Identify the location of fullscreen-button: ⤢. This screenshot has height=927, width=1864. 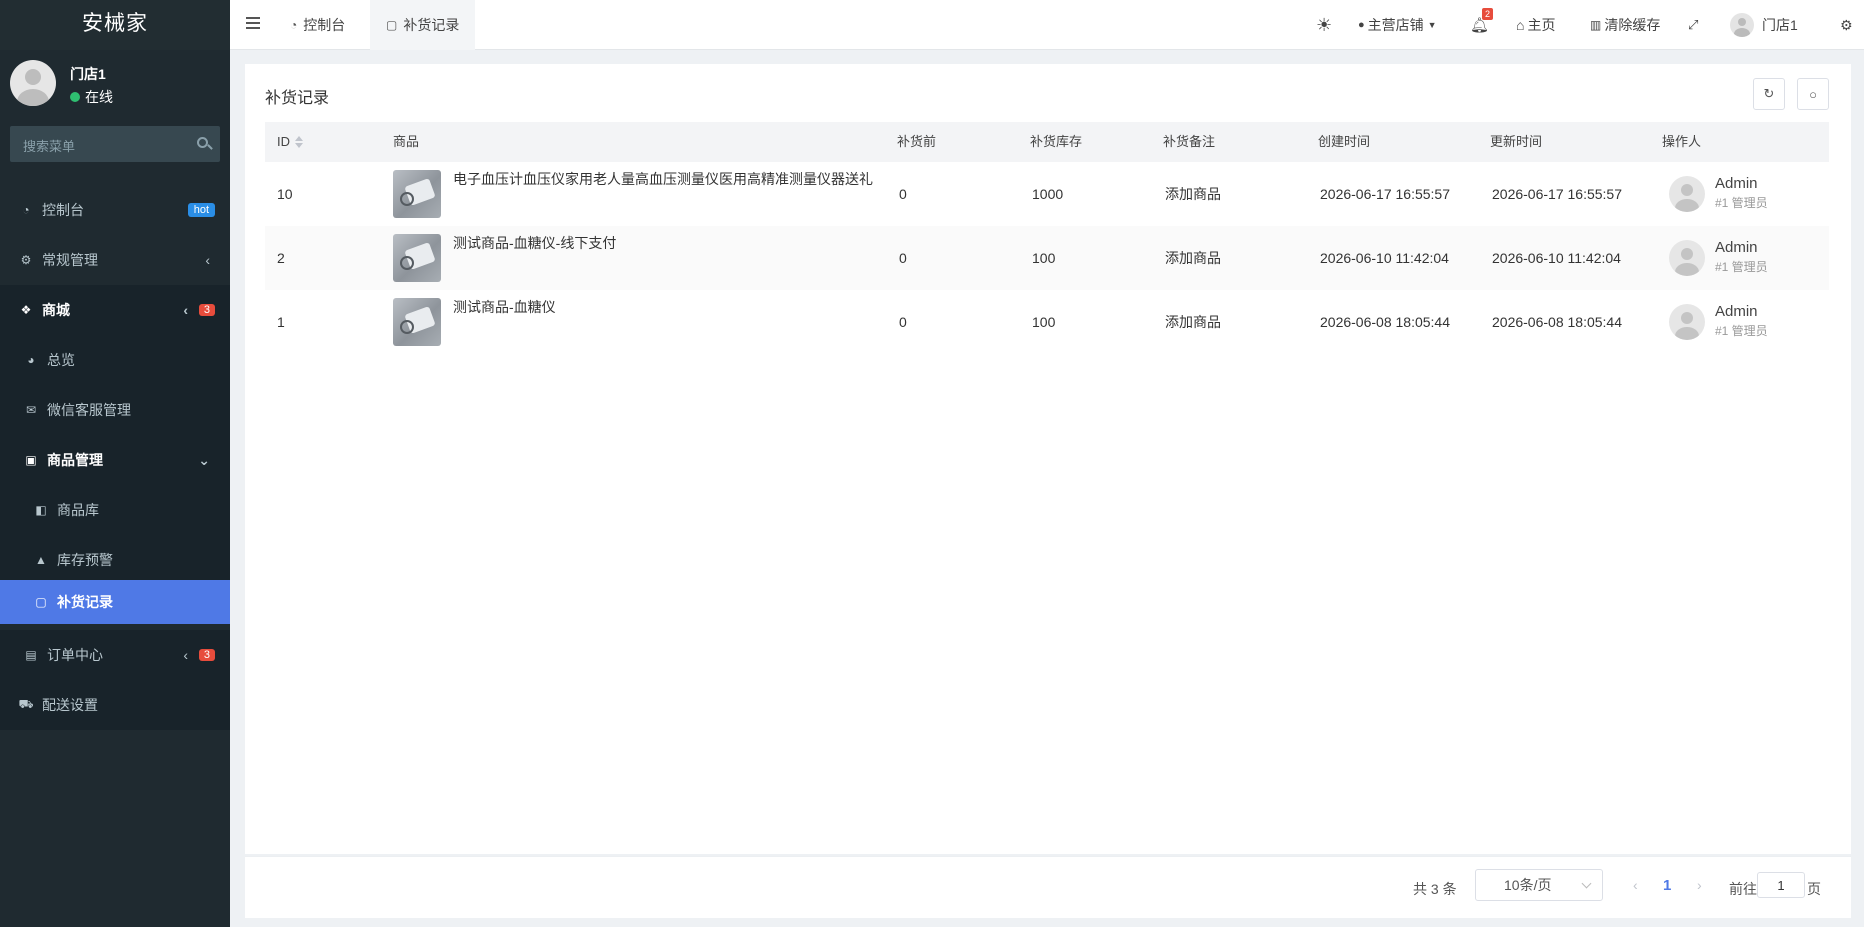
(1693, 25).